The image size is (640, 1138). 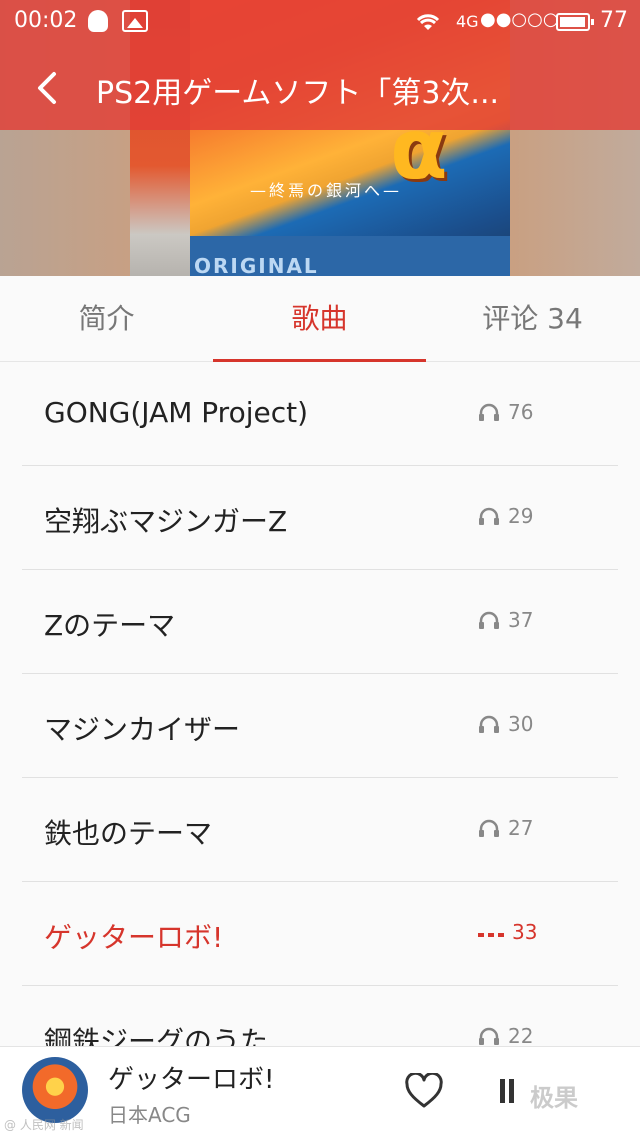 What do you see at coordinates (320, 1016) in the screenshot?
I see `song-row: 鋼鉄ジーグのうた 22` at bounding box center [320, 1016].